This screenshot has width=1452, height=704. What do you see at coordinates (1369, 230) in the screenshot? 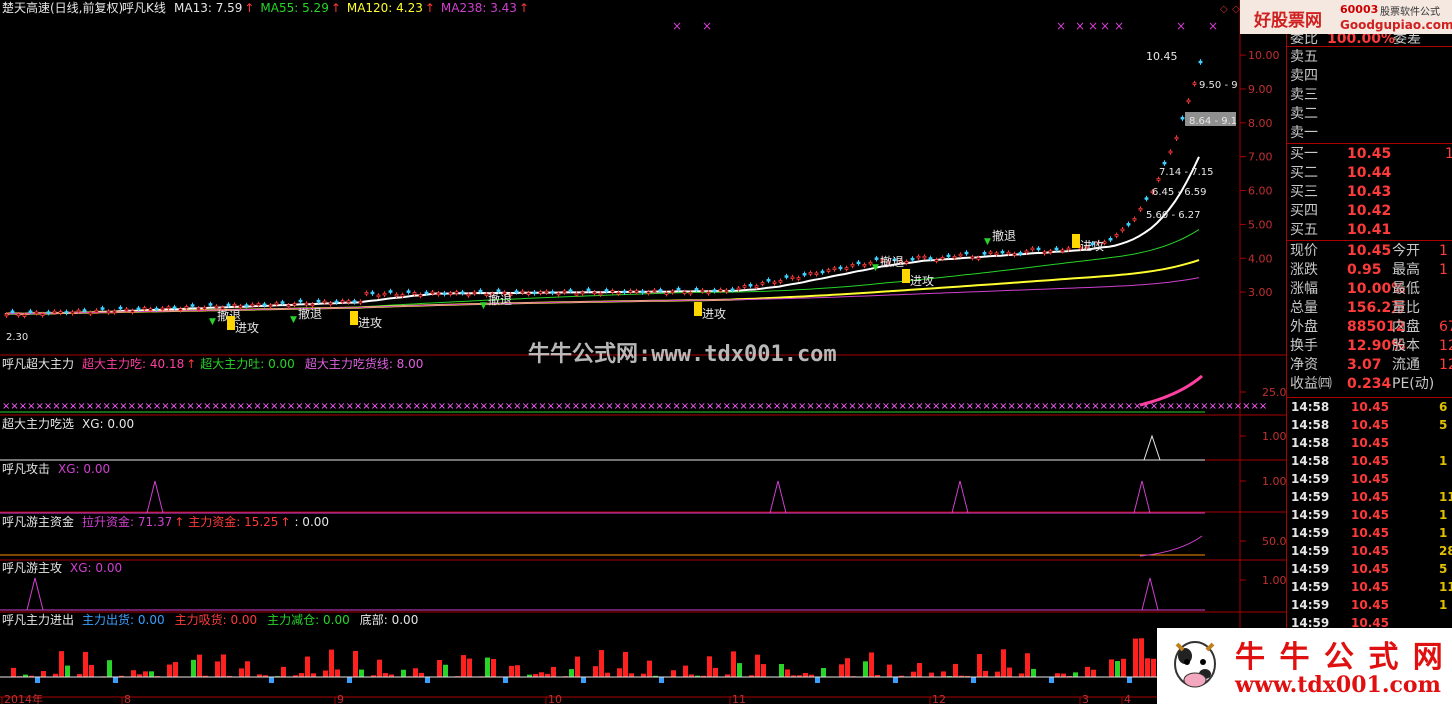
I see `buy-level-row: 买五 10.41` at bounding box center [1369, 230].